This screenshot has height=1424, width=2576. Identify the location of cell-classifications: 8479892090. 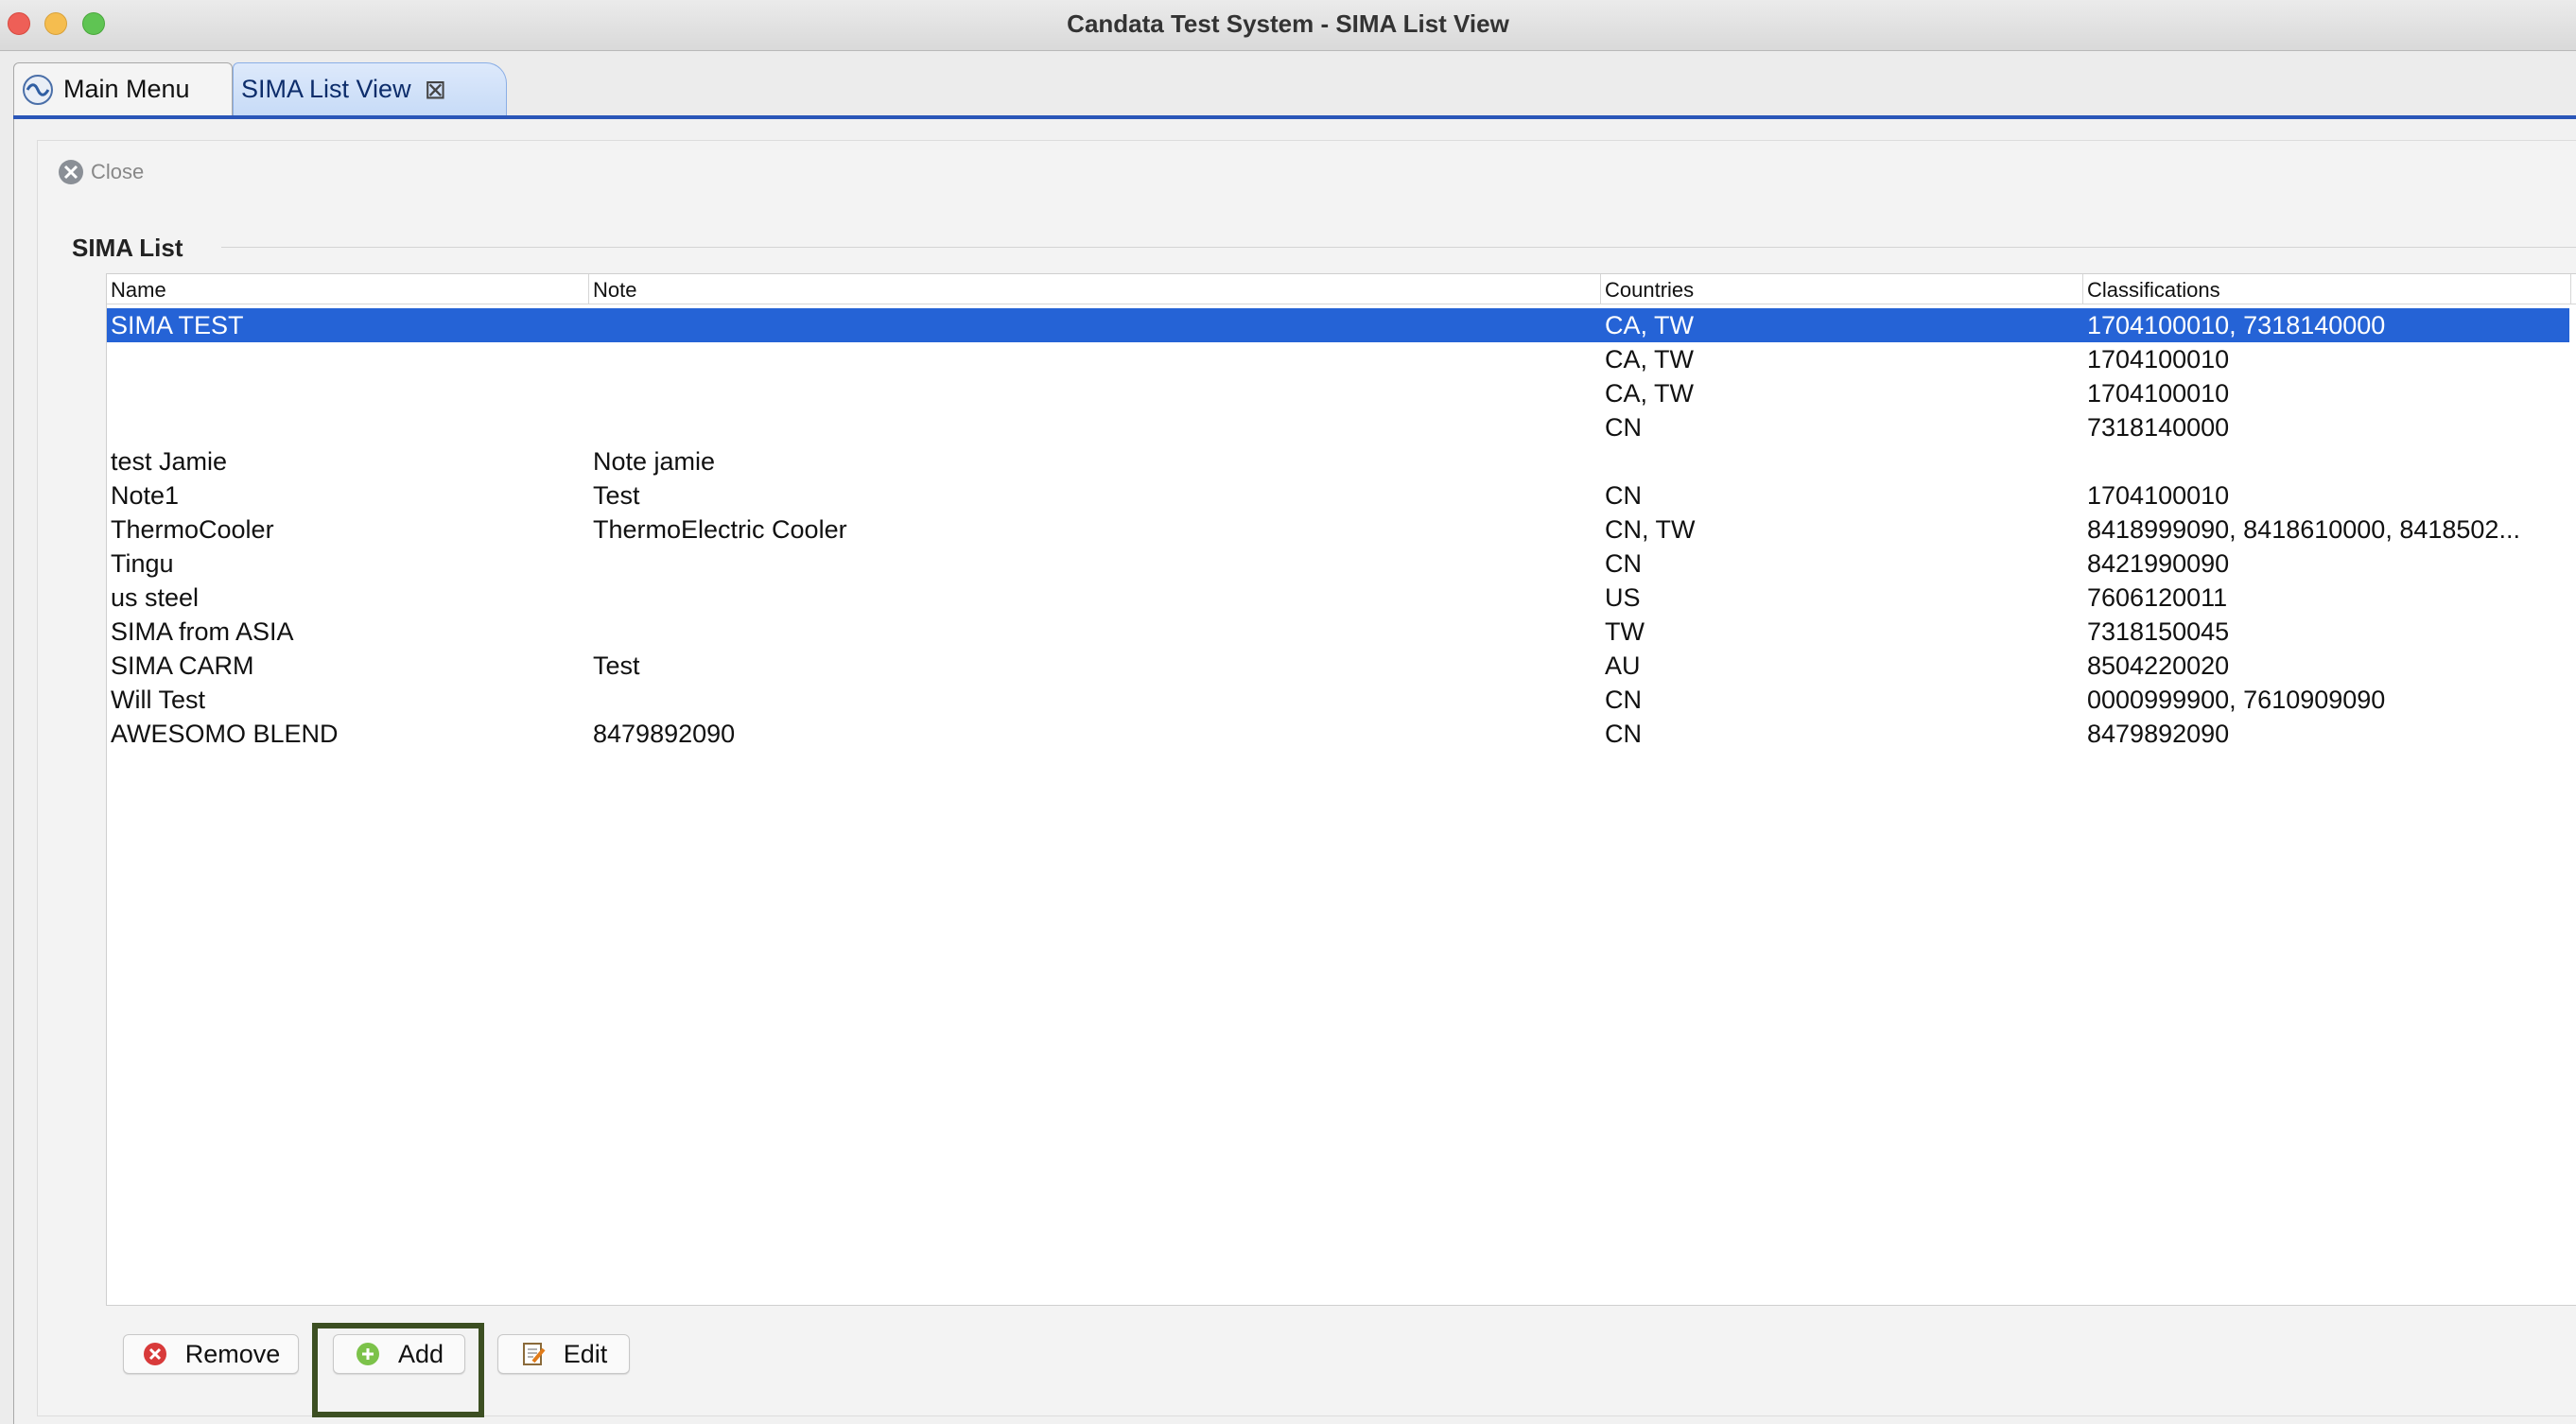
(2158, 734).